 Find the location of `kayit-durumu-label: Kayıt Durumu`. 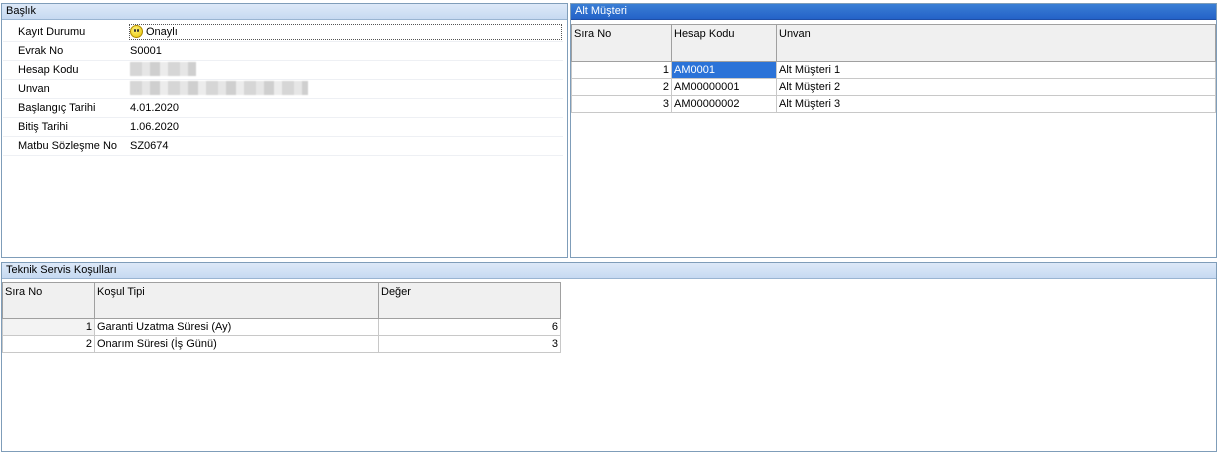

kayit-durumu-label: Kayıt Durumu is located at coordinates (52, 32).